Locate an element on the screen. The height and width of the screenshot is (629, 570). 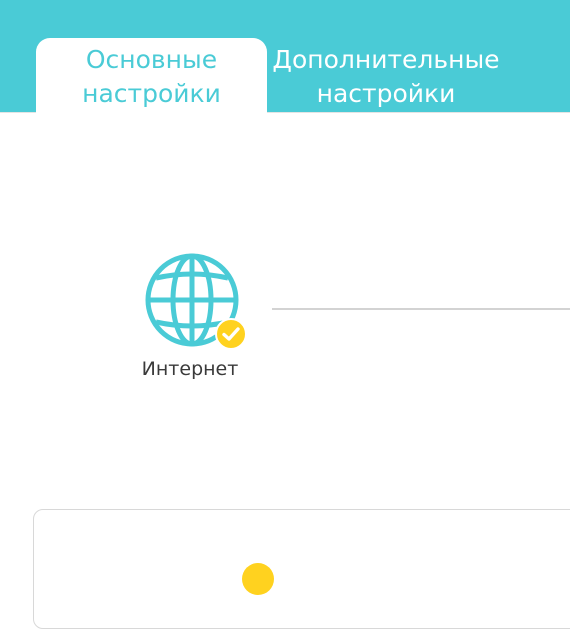
status-badge-icon is located at coordinates (258, 579).